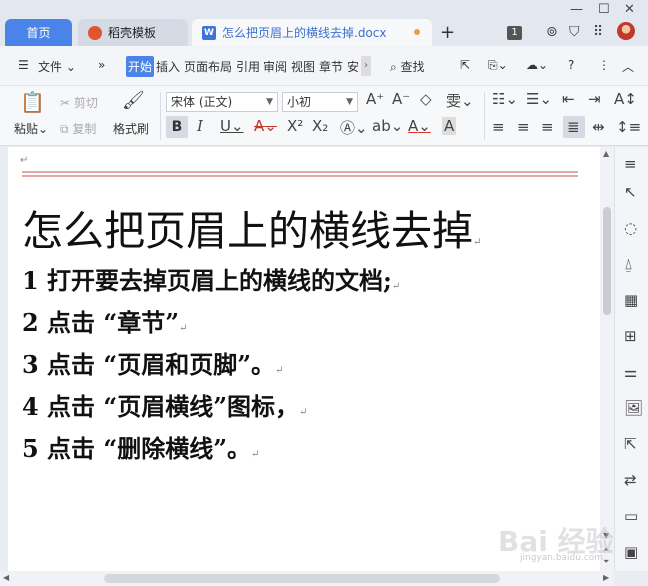 This screenshot has height=586, width=648. What do you see at coordinates (248, 66) in the screenshot?
I see `tab-references: 引用` at bounding box center [248, 66].